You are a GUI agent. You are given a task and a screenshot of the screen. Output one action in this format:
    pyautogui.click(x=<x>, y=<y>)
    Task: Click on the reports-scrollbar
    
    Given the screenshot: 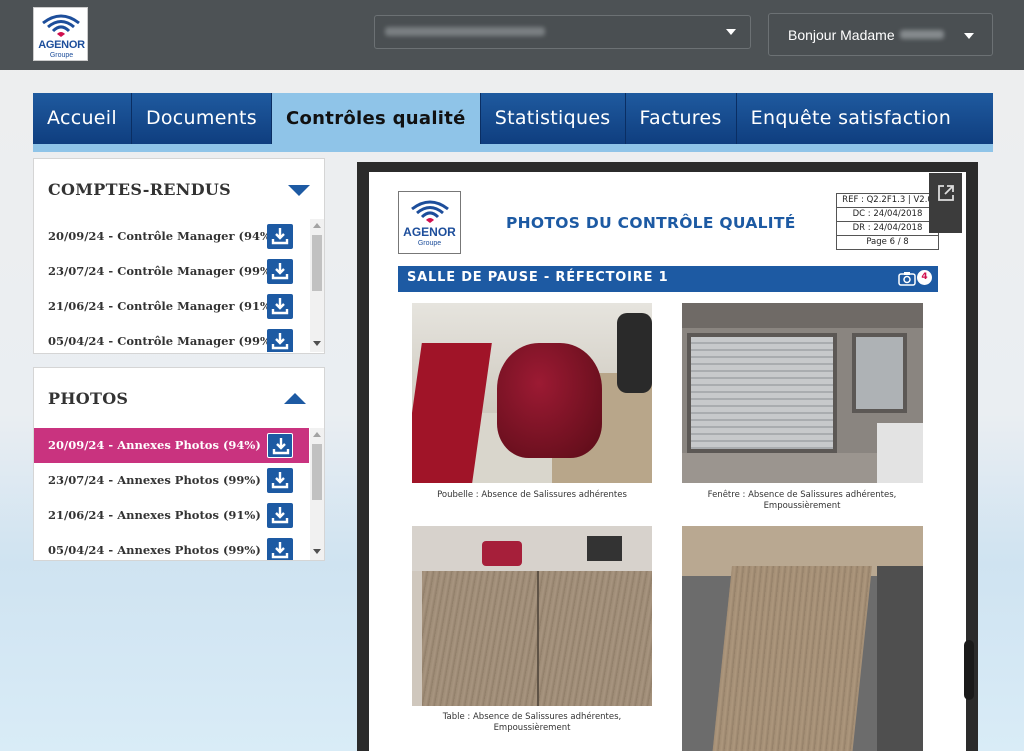 What is the action you would take?
    pyautogui.click(x=317, y=285)
    